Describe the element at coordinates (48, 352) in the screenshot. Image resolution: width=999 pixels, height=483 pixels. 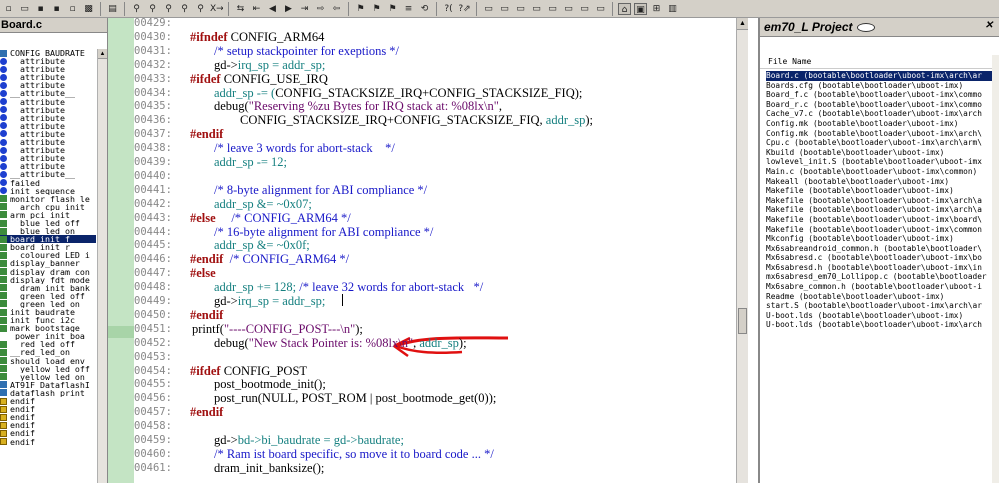
I see `symbol-list-item: __red_led_on` at that location.